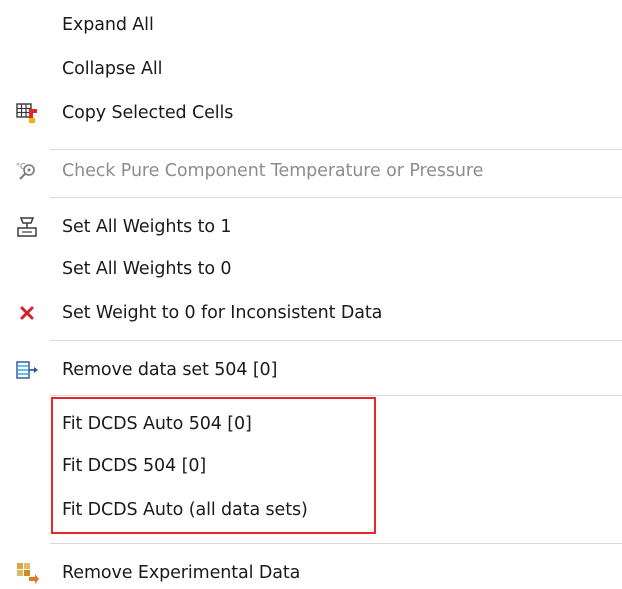 This screenshot has width=622, height=589. I want to click on menu-item-copy-selected-cells: Copy Selected Cells, so click(311, 113).